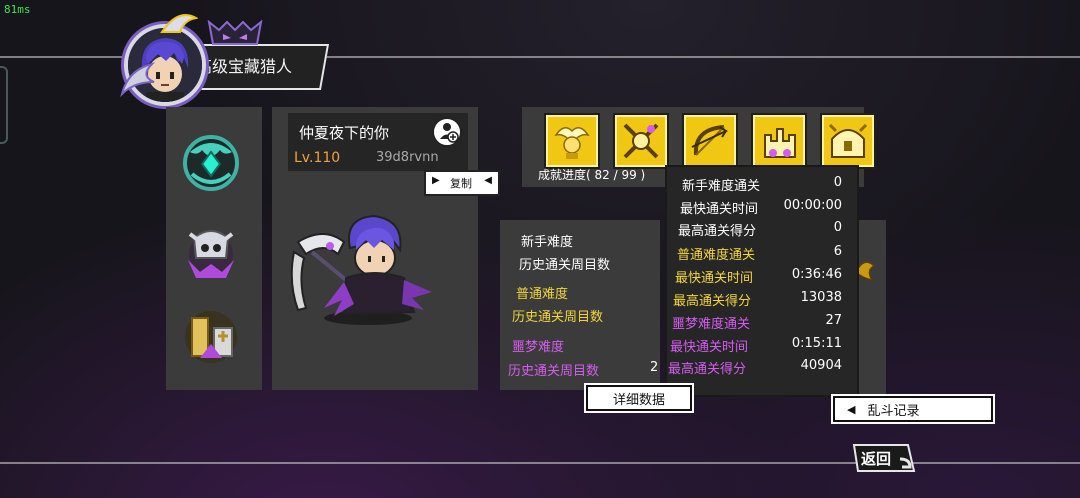 The height and width of the screenshot is (498, 1080). What do you see at coordinates (816, 343) in the screenshot?
I see `detail-row-value: 0:15:11` at bounding box center [816, 343].